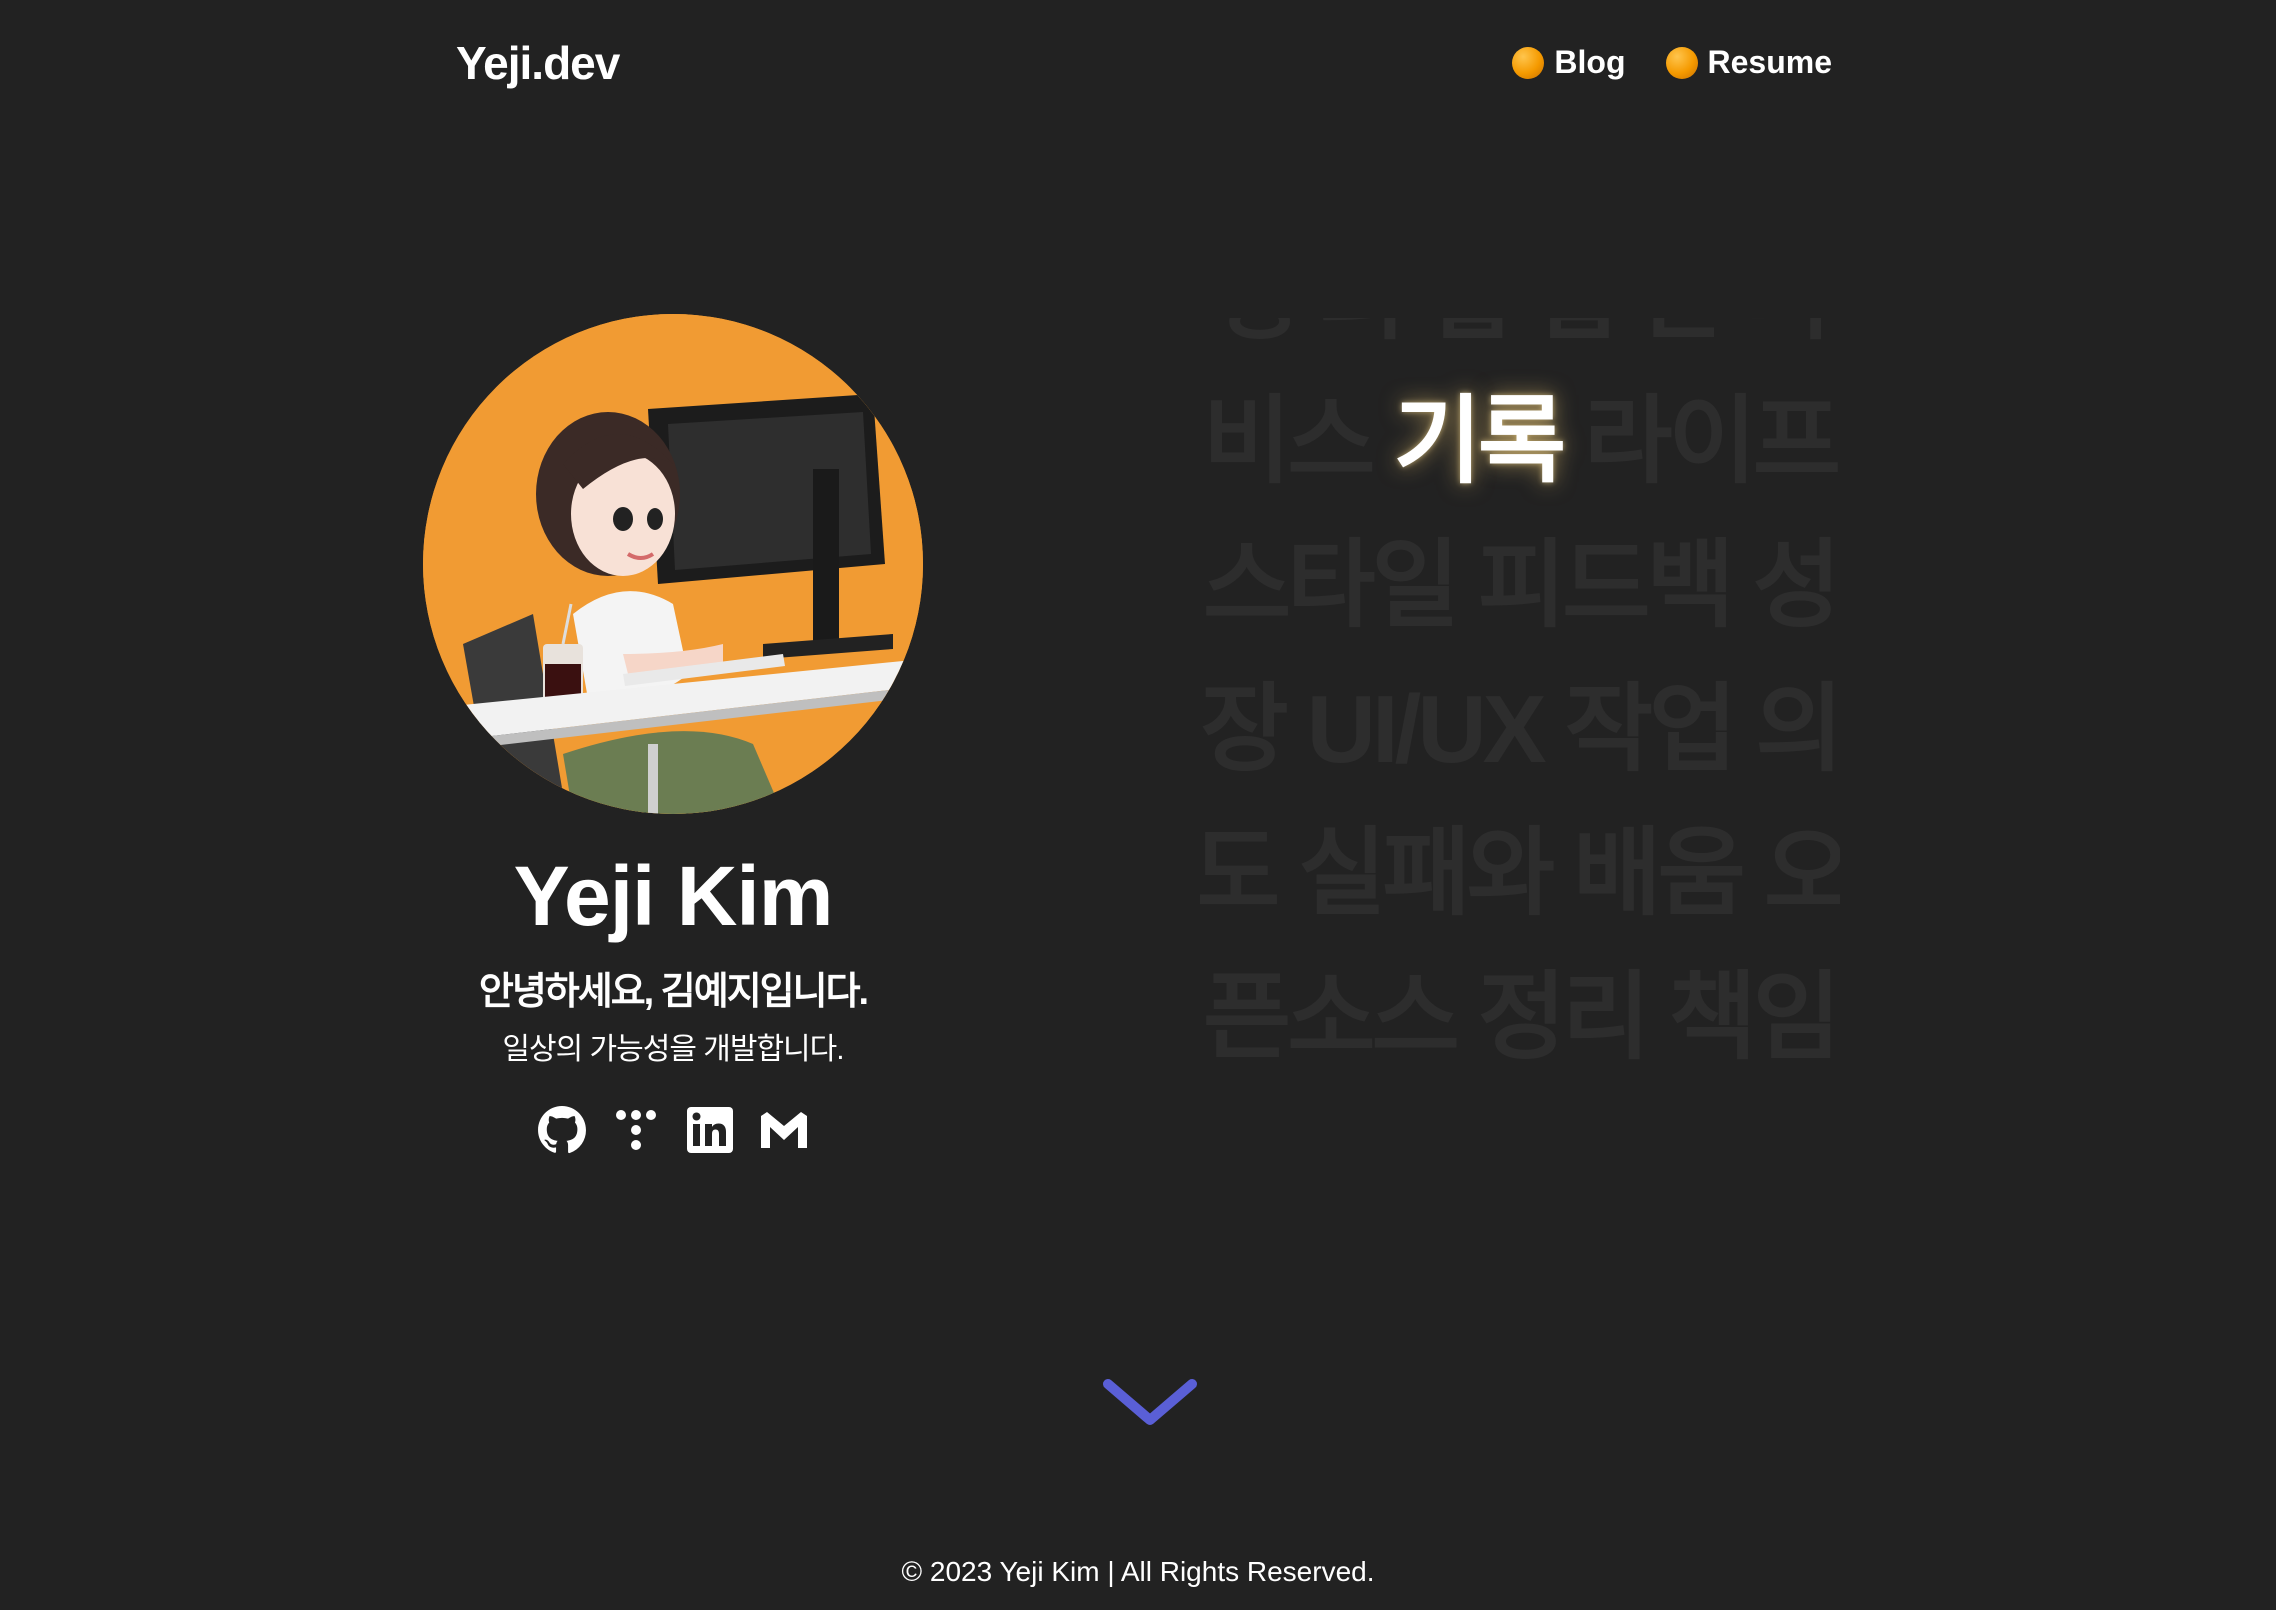 The height and width of the screenshot is (1610, 2276). I want to click on profile-avatar, so click(673, 564).